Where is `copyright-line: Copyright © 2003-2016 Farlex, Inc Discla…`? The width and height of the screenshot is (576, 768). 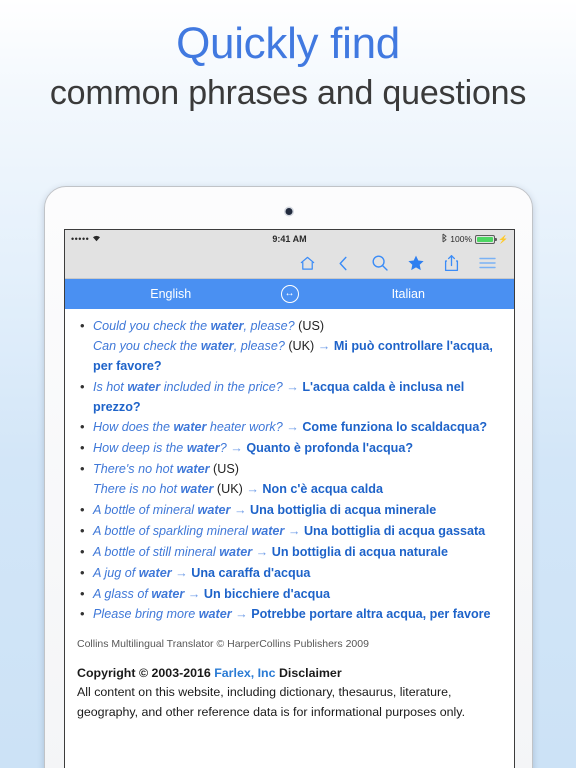
copyright-line: Copyright © 2003-2016 Farlex, Inc Discla… is located at coordinates (289, 673).